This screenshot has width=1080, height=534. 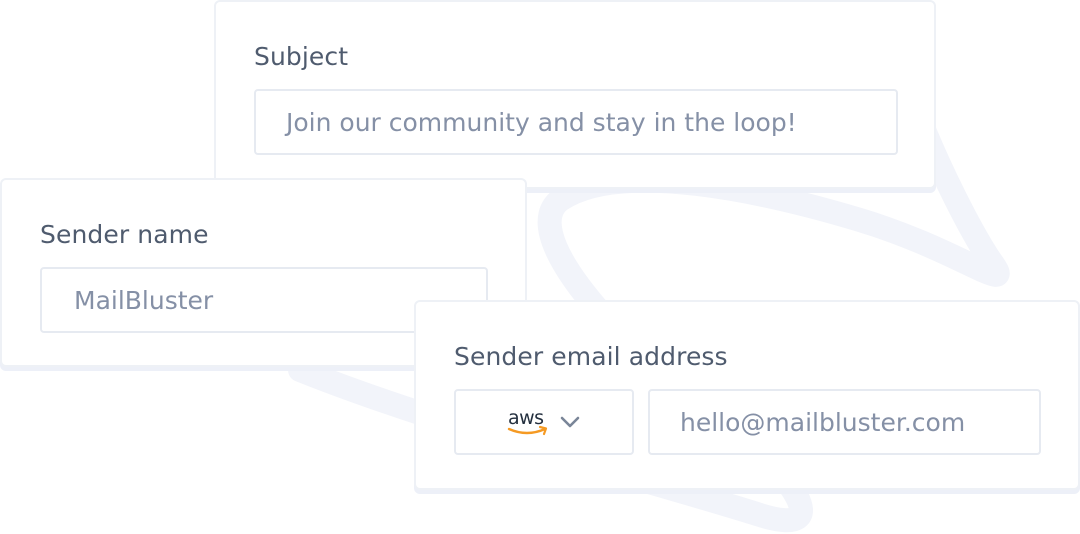 What do you see at coordinates (570, 422) in the screenshot?
I see `chevron-down-icon` at bounding box center [570, 422].